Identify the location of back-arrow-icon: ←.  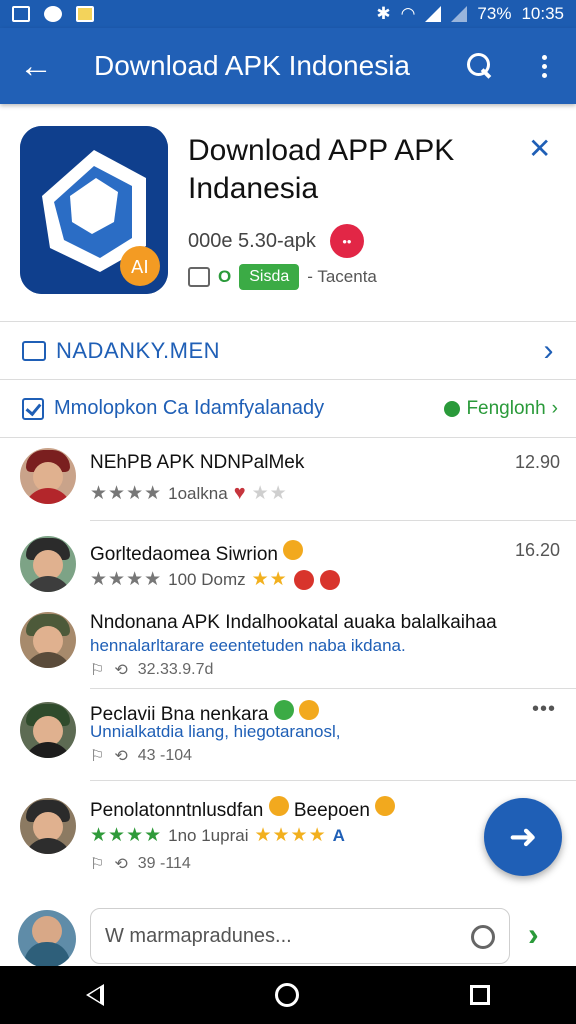
(36, 66).